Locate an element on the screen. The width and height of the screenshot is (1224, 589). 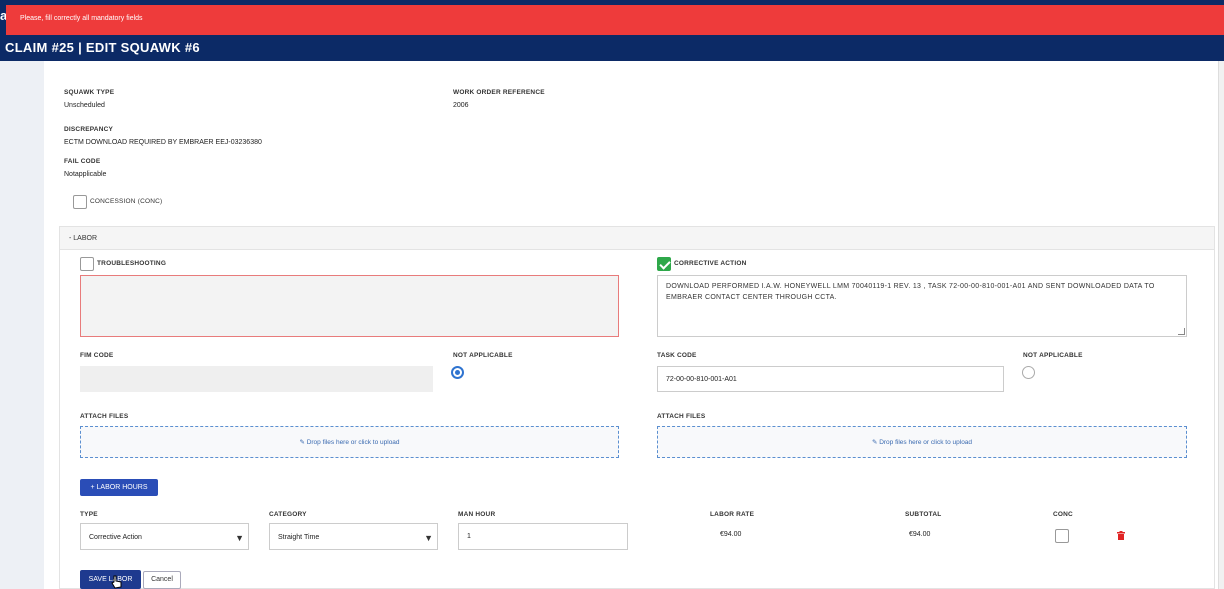
col-subtotal: SUBTOTAL is located at coordinates (923, 514).